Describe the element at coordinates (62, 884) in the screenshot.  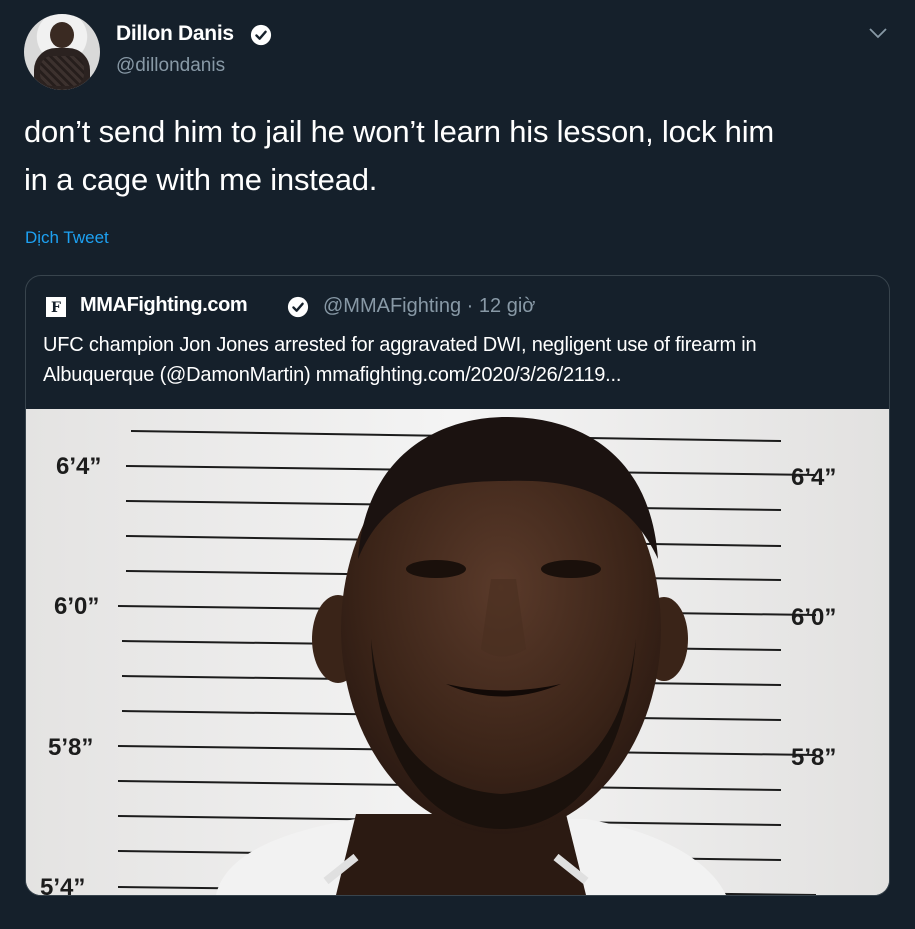
I see `height-label: 5’4”` at that location.